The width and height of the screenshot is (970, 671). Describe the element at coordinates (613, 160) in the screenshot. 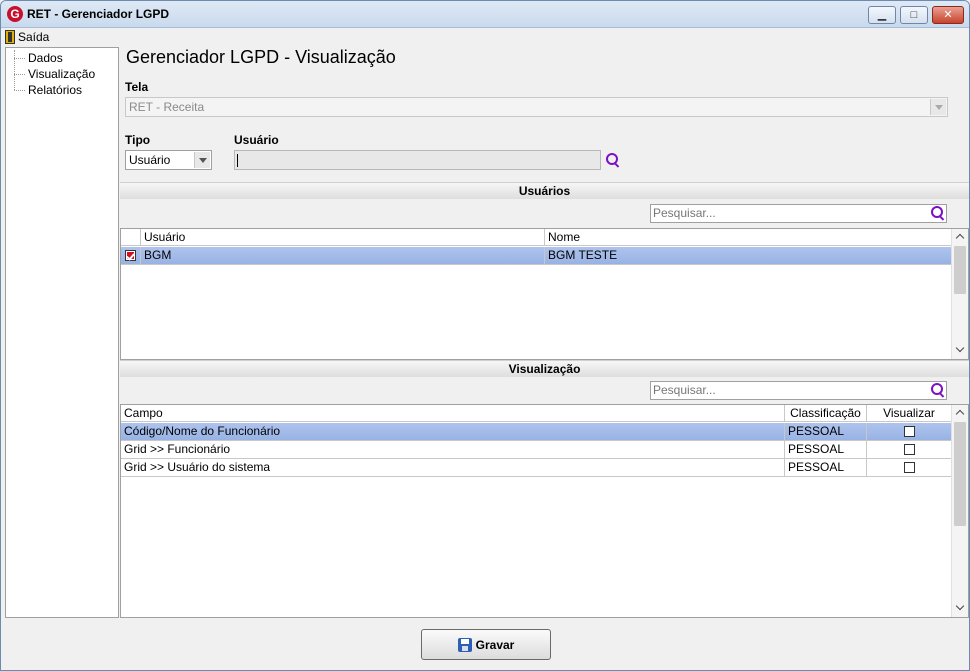

I see `usuario-search-icon` at that location.